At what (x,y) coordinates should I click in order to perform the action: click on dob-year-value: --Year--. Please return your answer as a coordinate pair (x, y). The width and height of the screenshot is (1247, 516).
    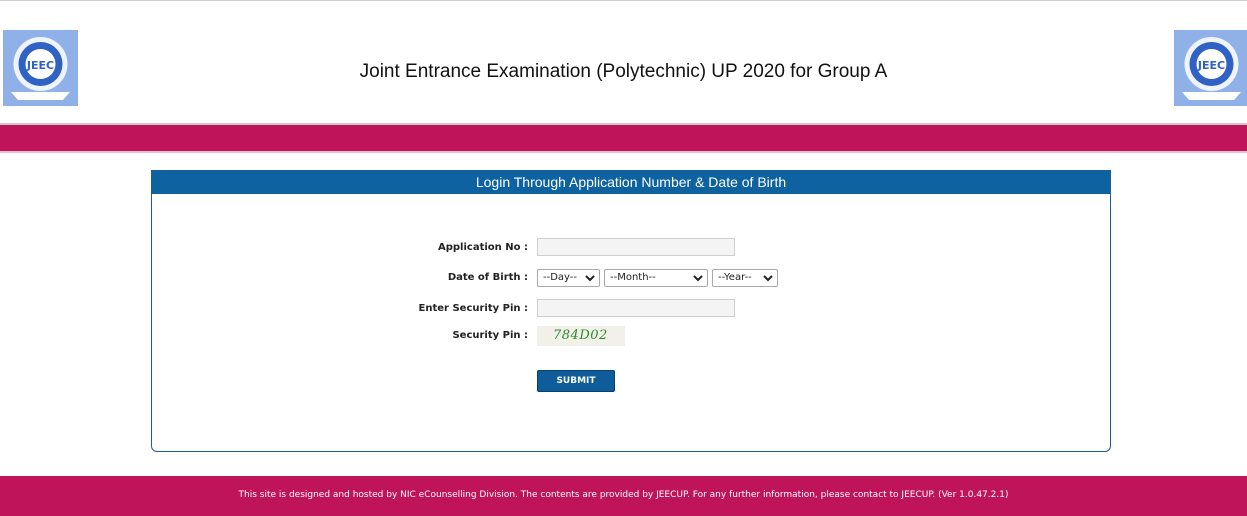
    Looking at the image, I should click on (735, 277).